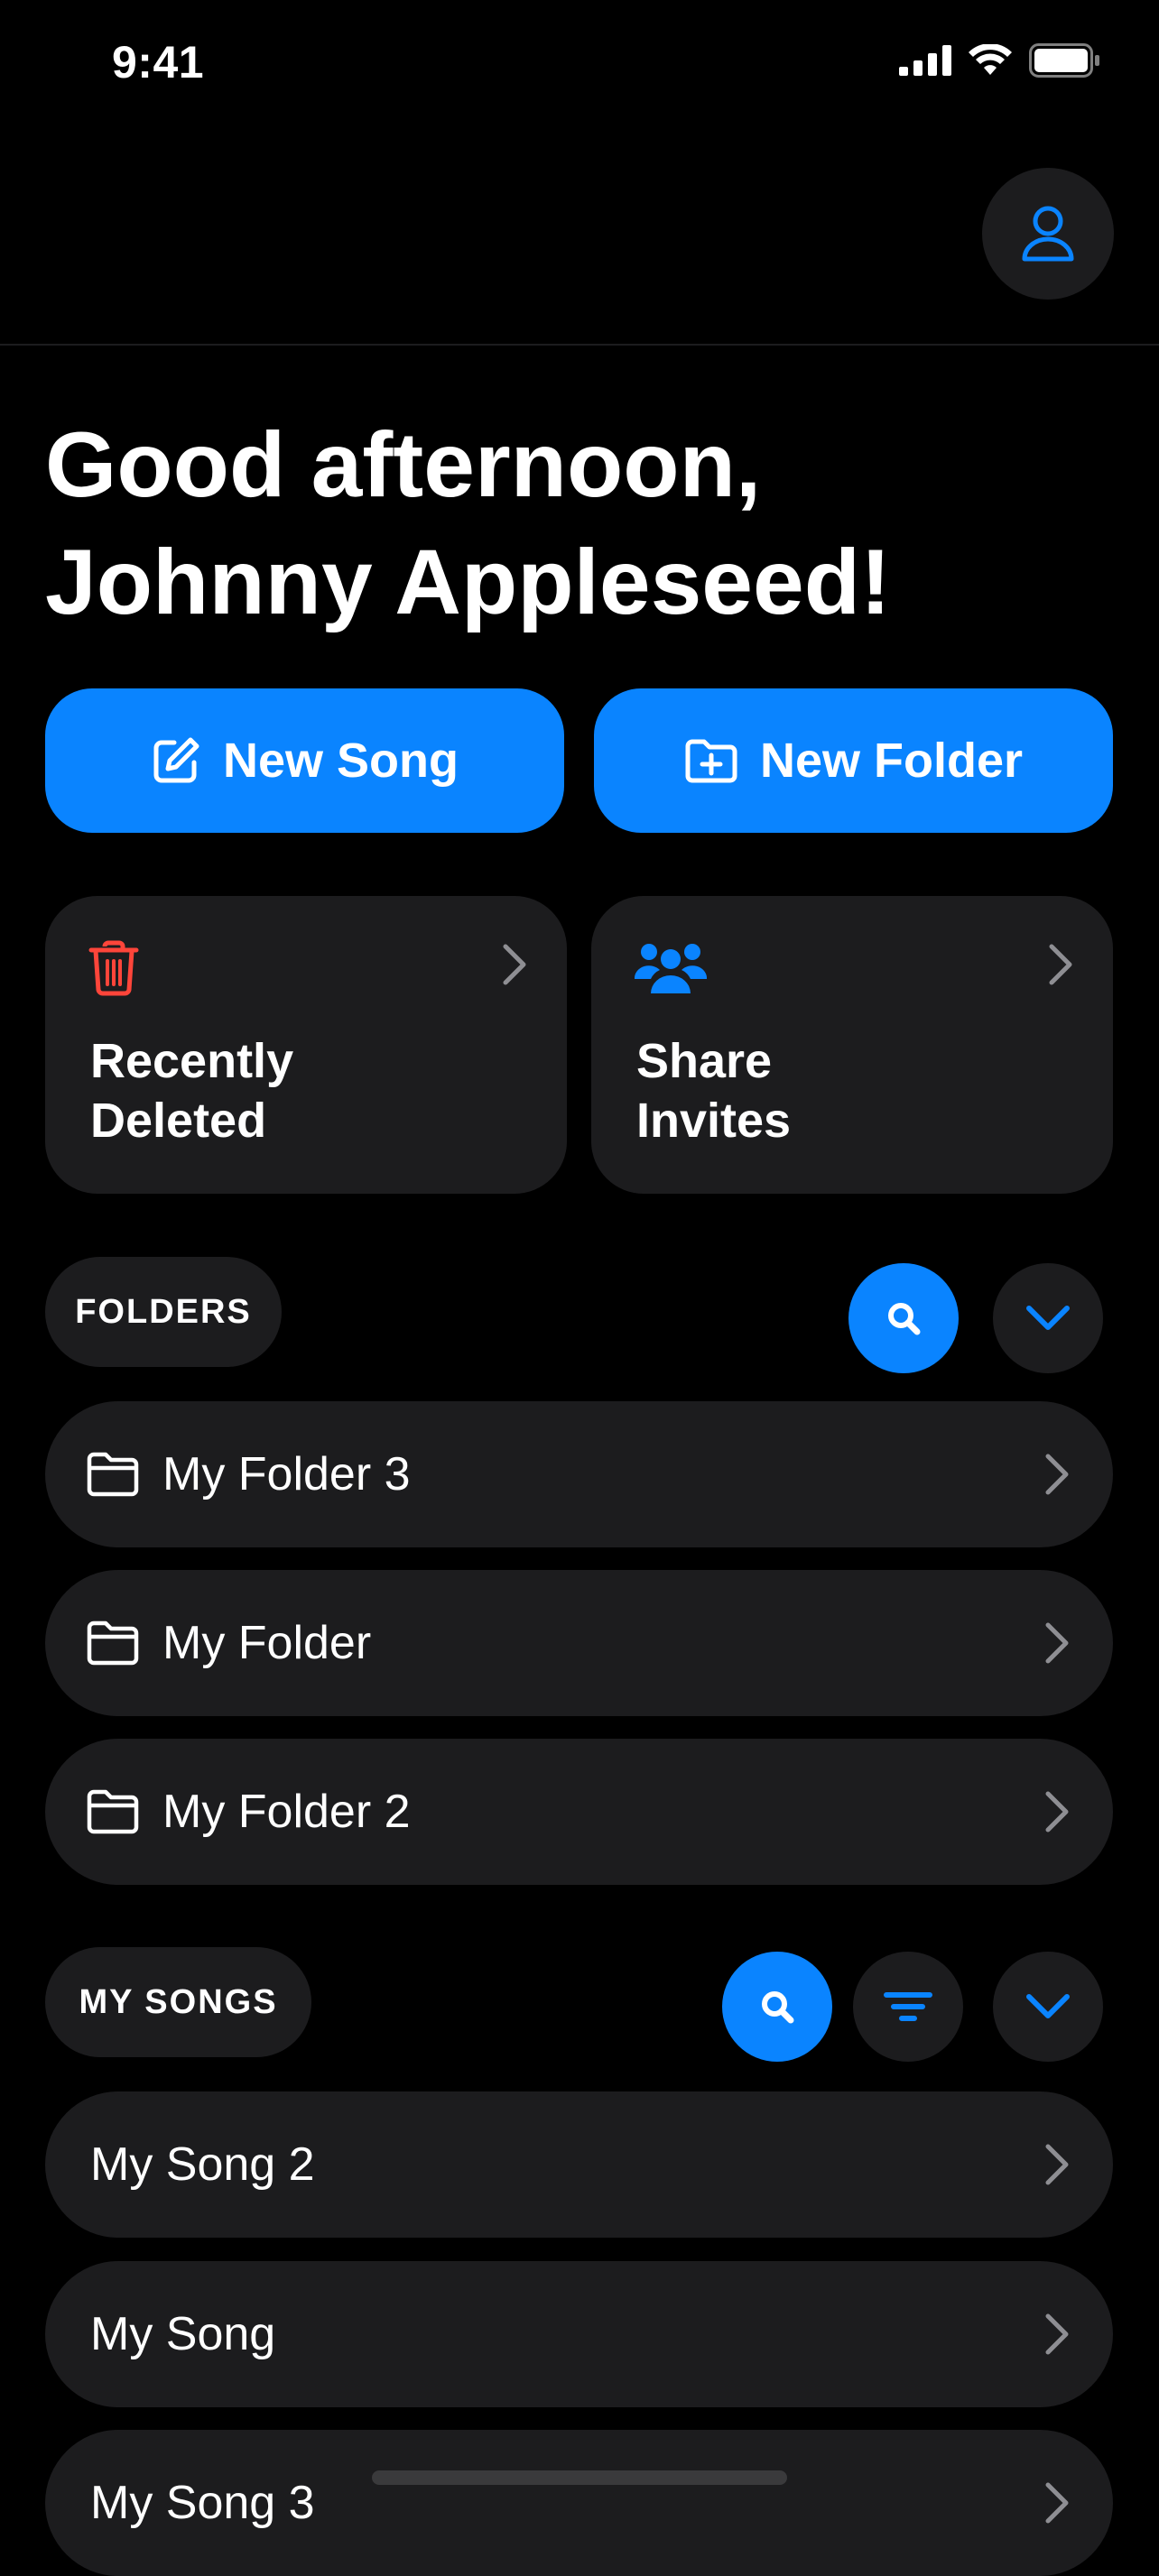 The height and width of the screenshot is (2576, 1159). I want to click on share-invites-label: Share Invites, so click(825, 1090).